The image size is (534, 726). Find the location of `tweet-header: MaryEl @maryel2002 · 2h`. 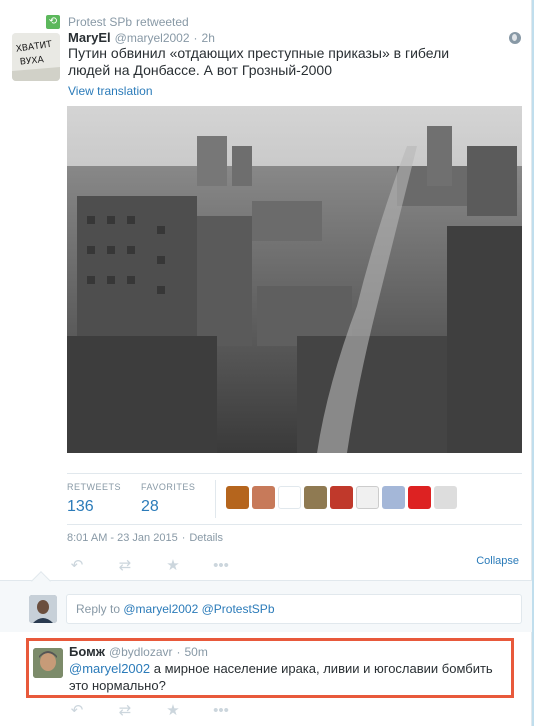

tweet-header: MaryEl @maryel2002 · 2h is located at coordinates (141, 37).